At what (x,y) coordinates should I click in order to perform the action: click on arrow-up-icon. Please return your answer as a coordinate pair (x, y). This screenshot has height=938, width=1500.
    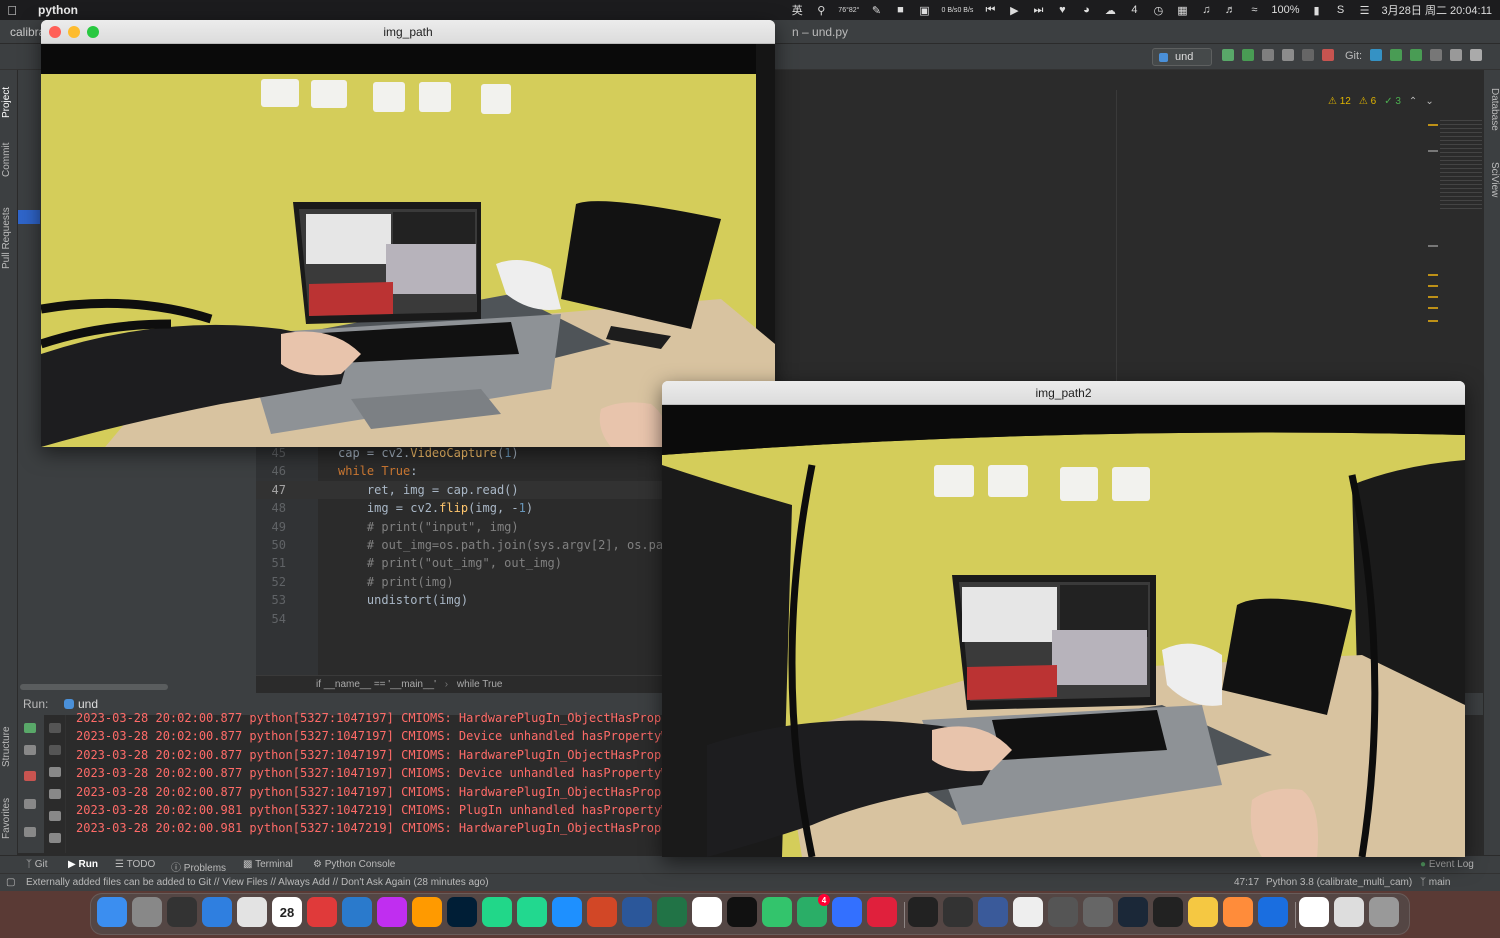
    Looking at the image, I should click on (55, 728).